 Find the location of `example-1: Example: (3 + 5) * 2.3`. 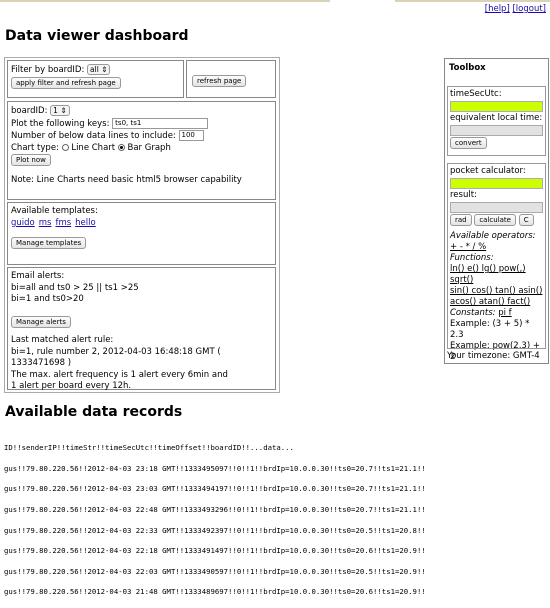

example-1: Example: (3 + 5) * 2.3 is located at coordinates (490, 329).